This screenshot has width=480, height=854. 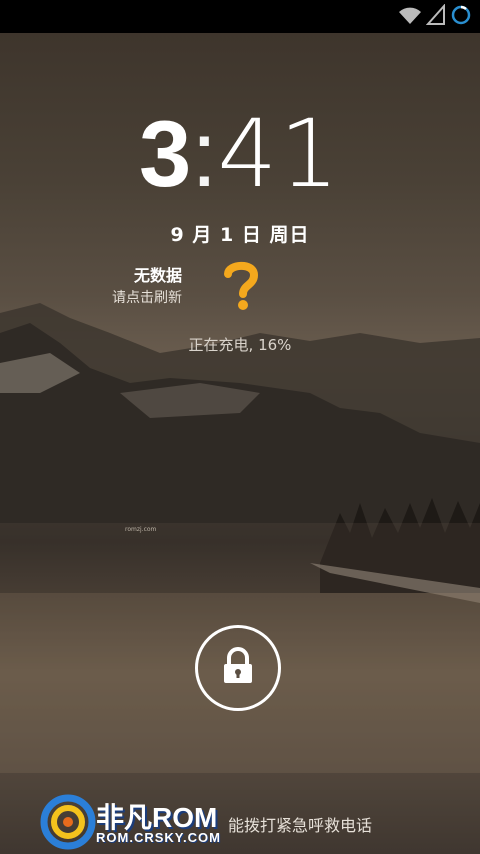 What do you see at coordinates (241, 286) in the screenshot?
I see `question-mark-icon` at bounding box center [241, 286].